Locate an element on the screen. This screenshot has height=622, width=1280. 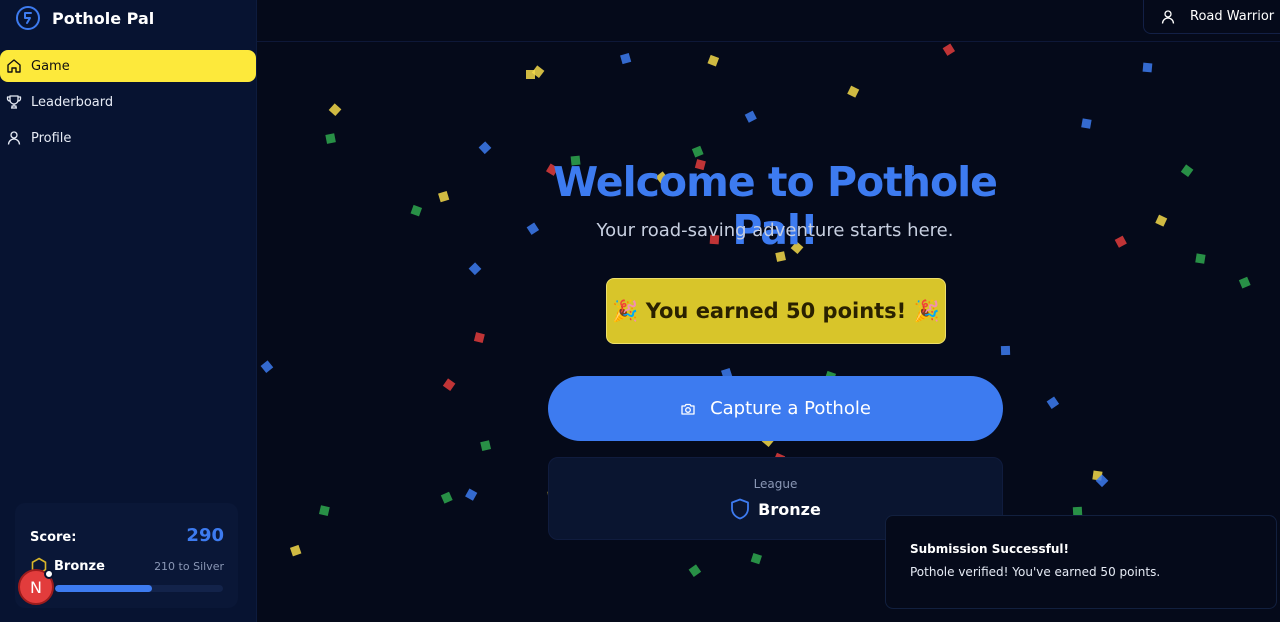
brand: Pothole Pal is located at coordinates (84, 18).